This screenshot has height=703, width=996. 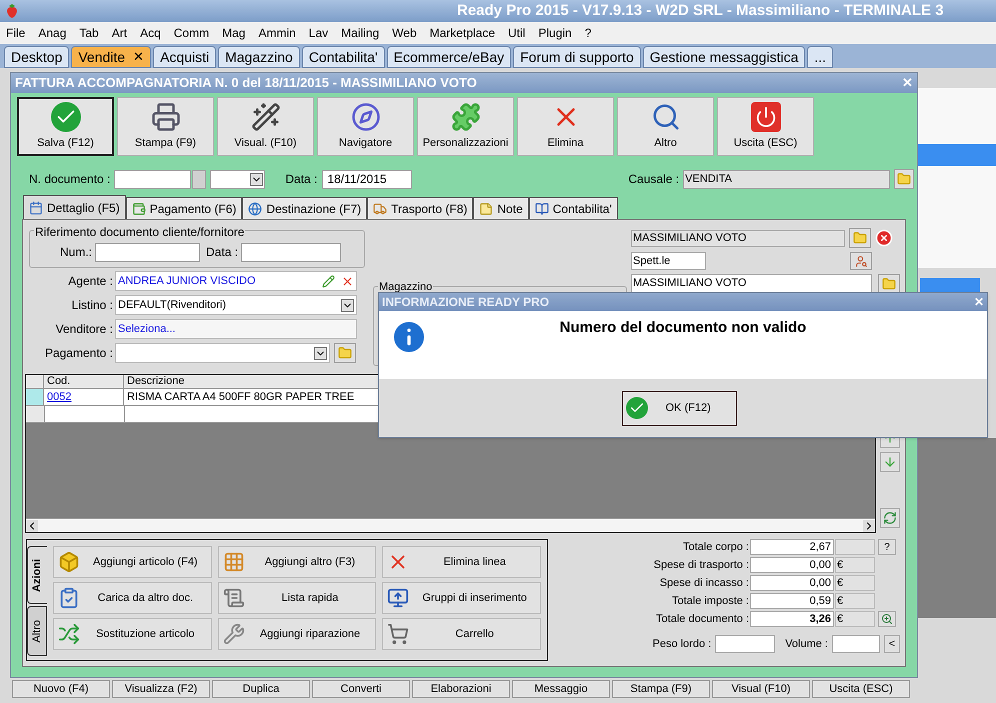 What do you see at coordinates (887, 619) in the screenshot?
I see `zoom-button` at bounding box center [887, 619].